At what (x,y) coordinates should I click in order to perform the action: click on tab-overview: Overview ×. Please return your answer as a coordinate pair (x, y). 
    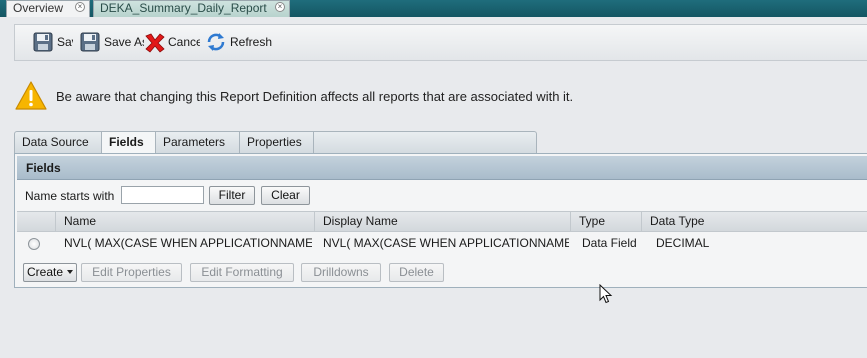
    Looking at the image, I should click on (48, 8).